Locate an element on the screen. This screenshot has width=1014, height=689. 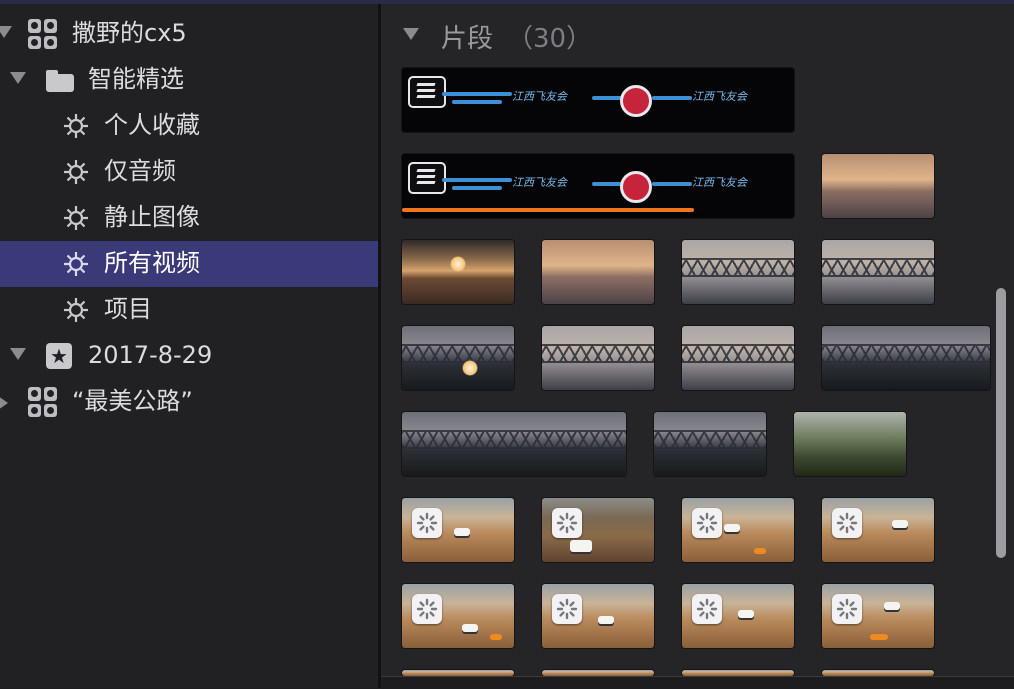
sidebar-item-label: 2017-8-29 is located at coordinates (150, 355).